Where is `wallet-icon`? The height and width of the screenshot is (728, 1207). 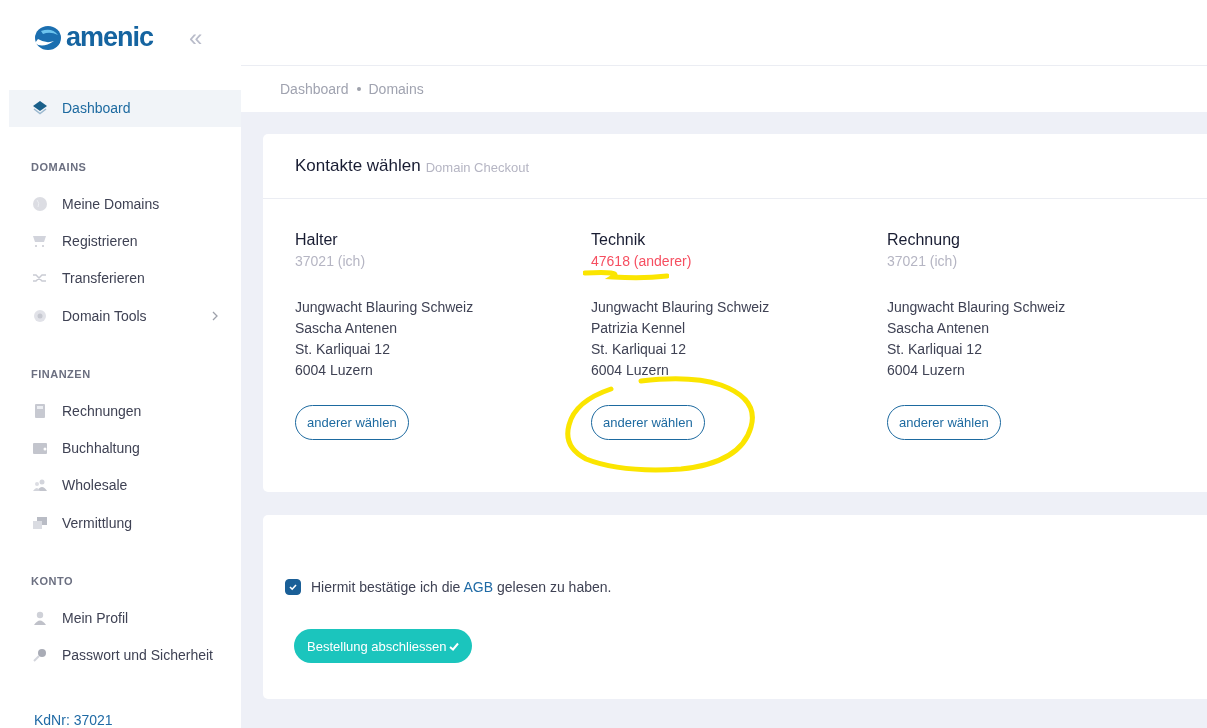 wallet-icon is located at coordinates (40, 448).